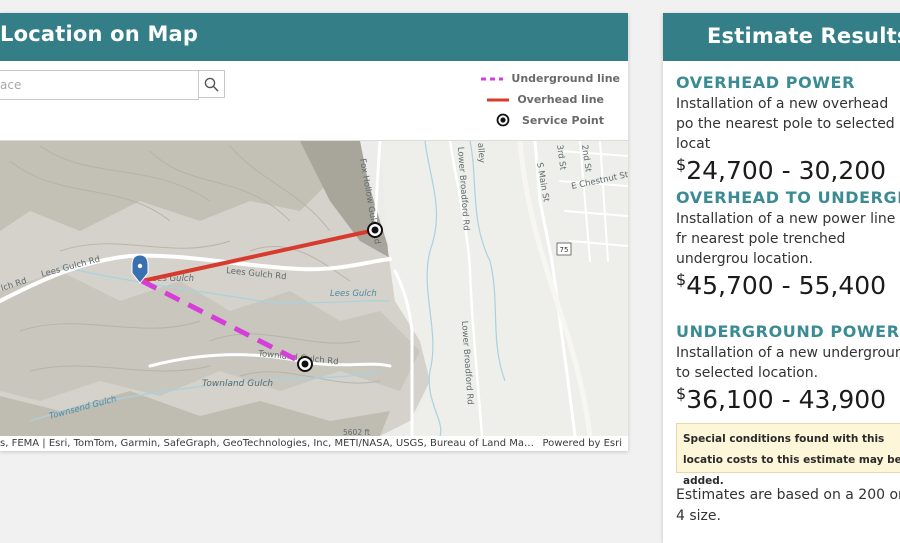 This screenshot has width=900, height=543. Describe the element at coordinates (503, 120) in the screenshot. I see `service-point-icon` at that location.